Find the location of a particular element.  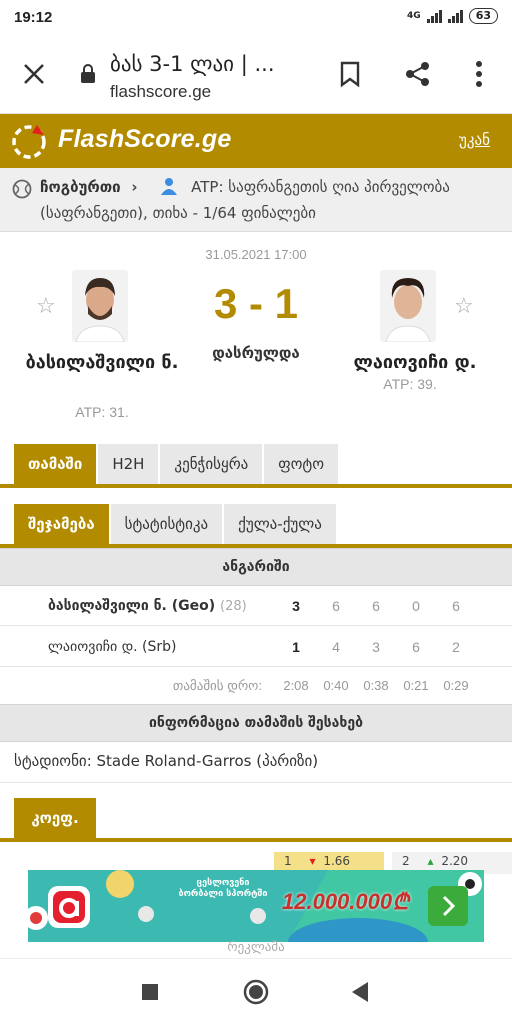

ad-logo-icon is located at coordinates (69, 907).